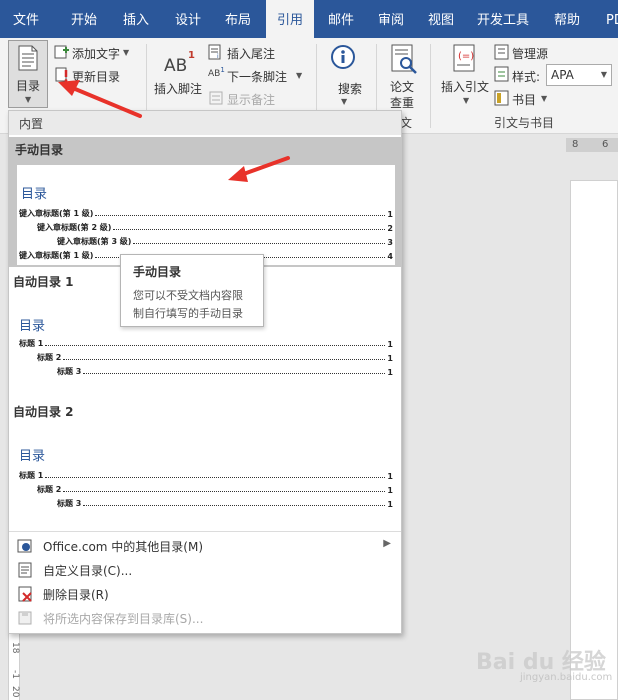  I want to click on tab-layout: 布局, so click(238, 19).